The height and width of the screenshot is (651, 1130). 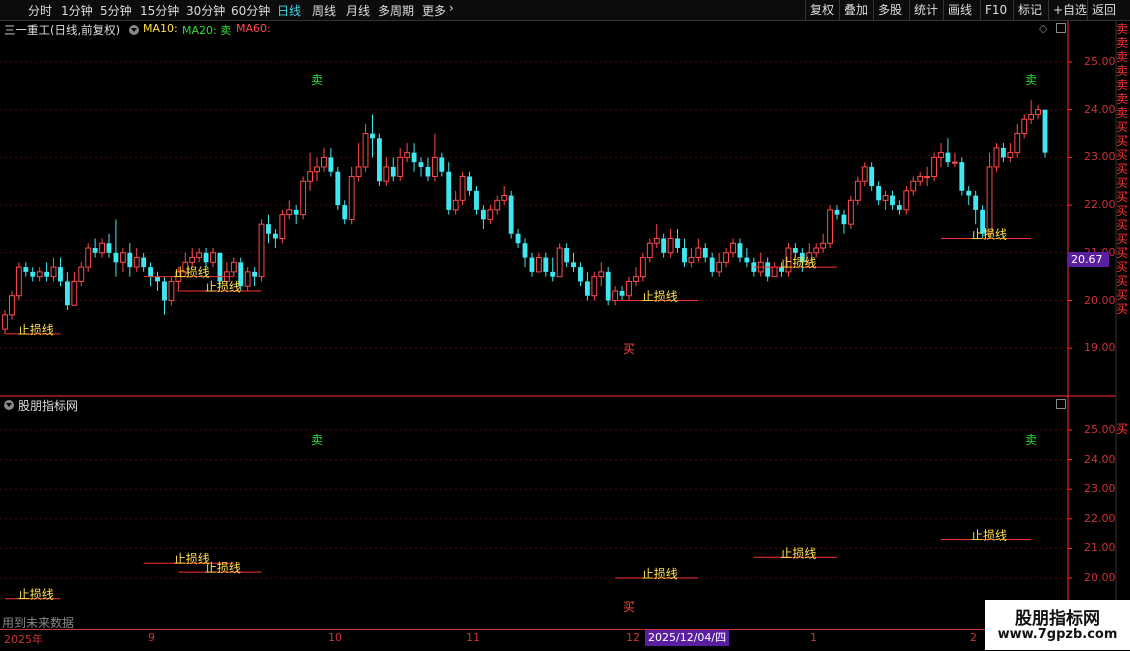 What do you see at coordinates (396, 10) in the screenshot?
I see `tab-multi-period: 多周期` at bounding box center [396, 10].